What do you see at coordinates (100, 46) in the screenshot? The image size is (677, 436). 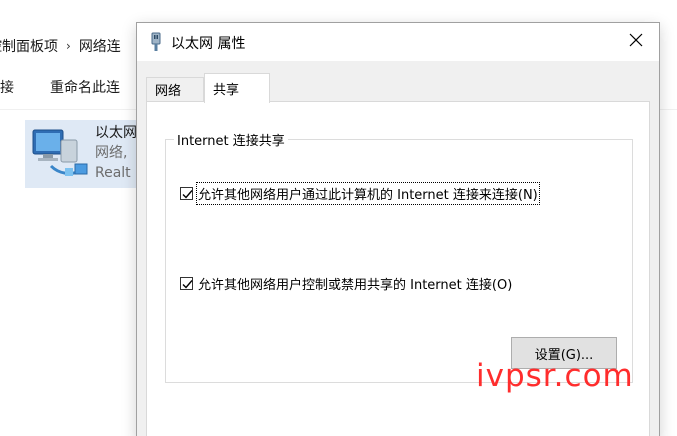 I see `breadcrumb-network-connections: 网络连` at bounding box center [100, 46].